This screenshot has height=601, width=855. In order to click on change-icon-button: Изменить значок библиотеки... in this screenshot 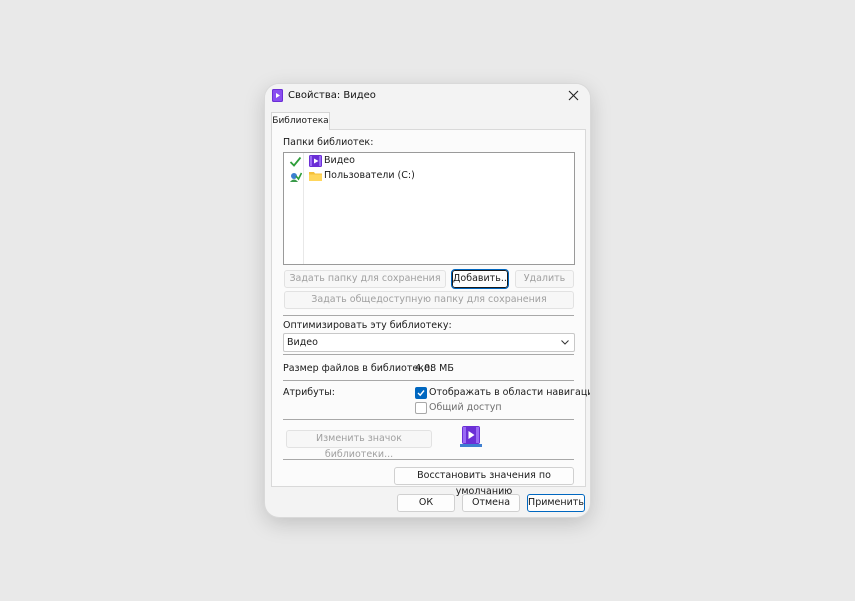, I will do `click(359, 445)`.